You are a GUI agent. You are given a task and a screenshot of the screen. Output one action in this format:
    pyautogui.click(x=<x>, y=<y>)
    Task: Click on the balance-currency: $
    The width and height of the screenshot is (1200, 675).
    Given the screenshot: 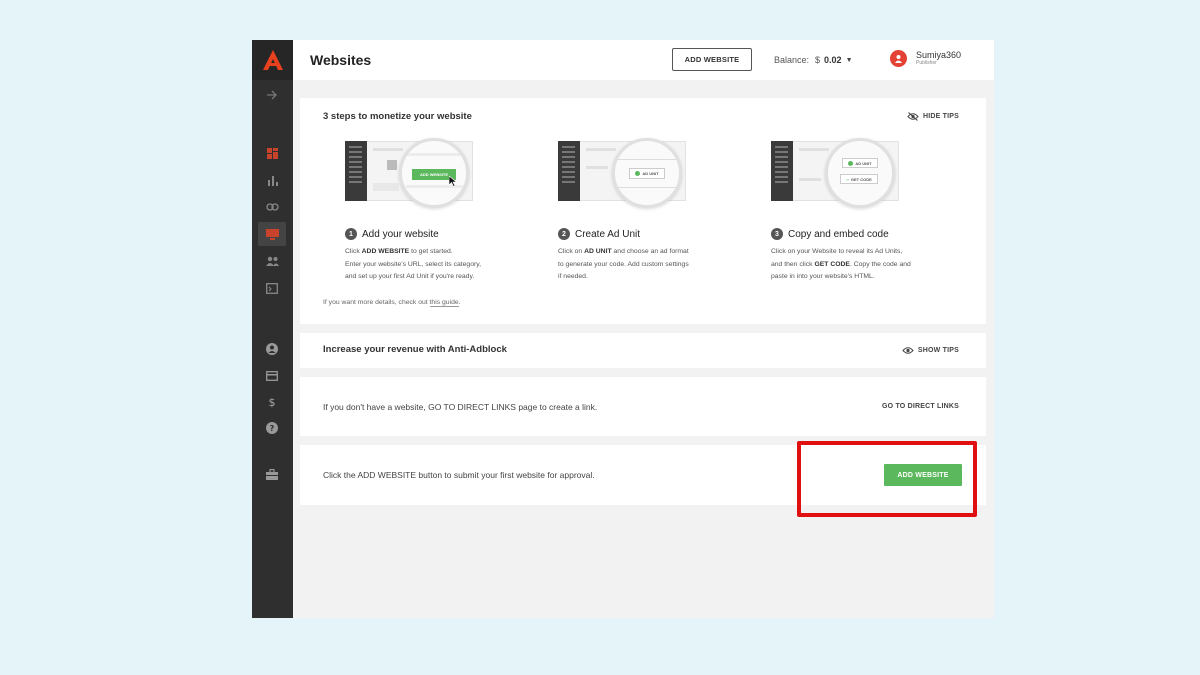 What is the action you would take?
    pyautogui.click(x=818, y=60)
    